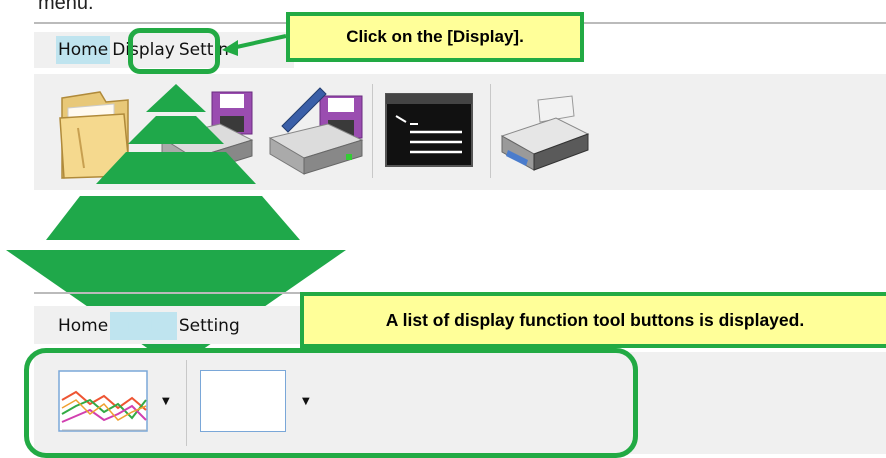  Describe the element at coordinates (143, 326) in the screenshot. I see `bottom-menu-display: Display` at that location.